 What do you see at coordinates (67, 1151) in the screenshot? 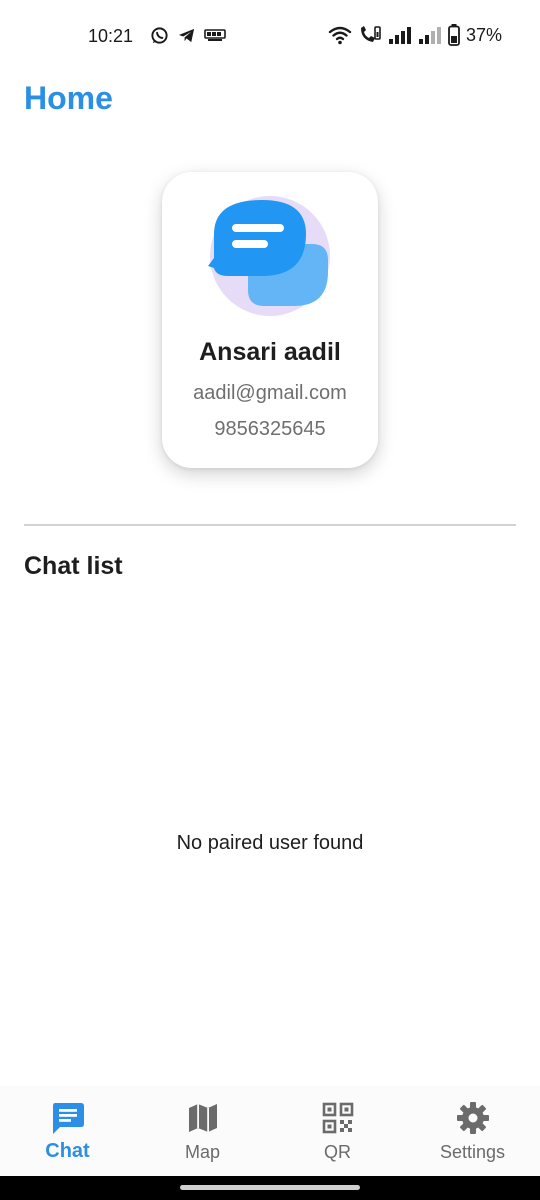
I see `nav-label-chat: Chat` at bounding box center [67, 1151].